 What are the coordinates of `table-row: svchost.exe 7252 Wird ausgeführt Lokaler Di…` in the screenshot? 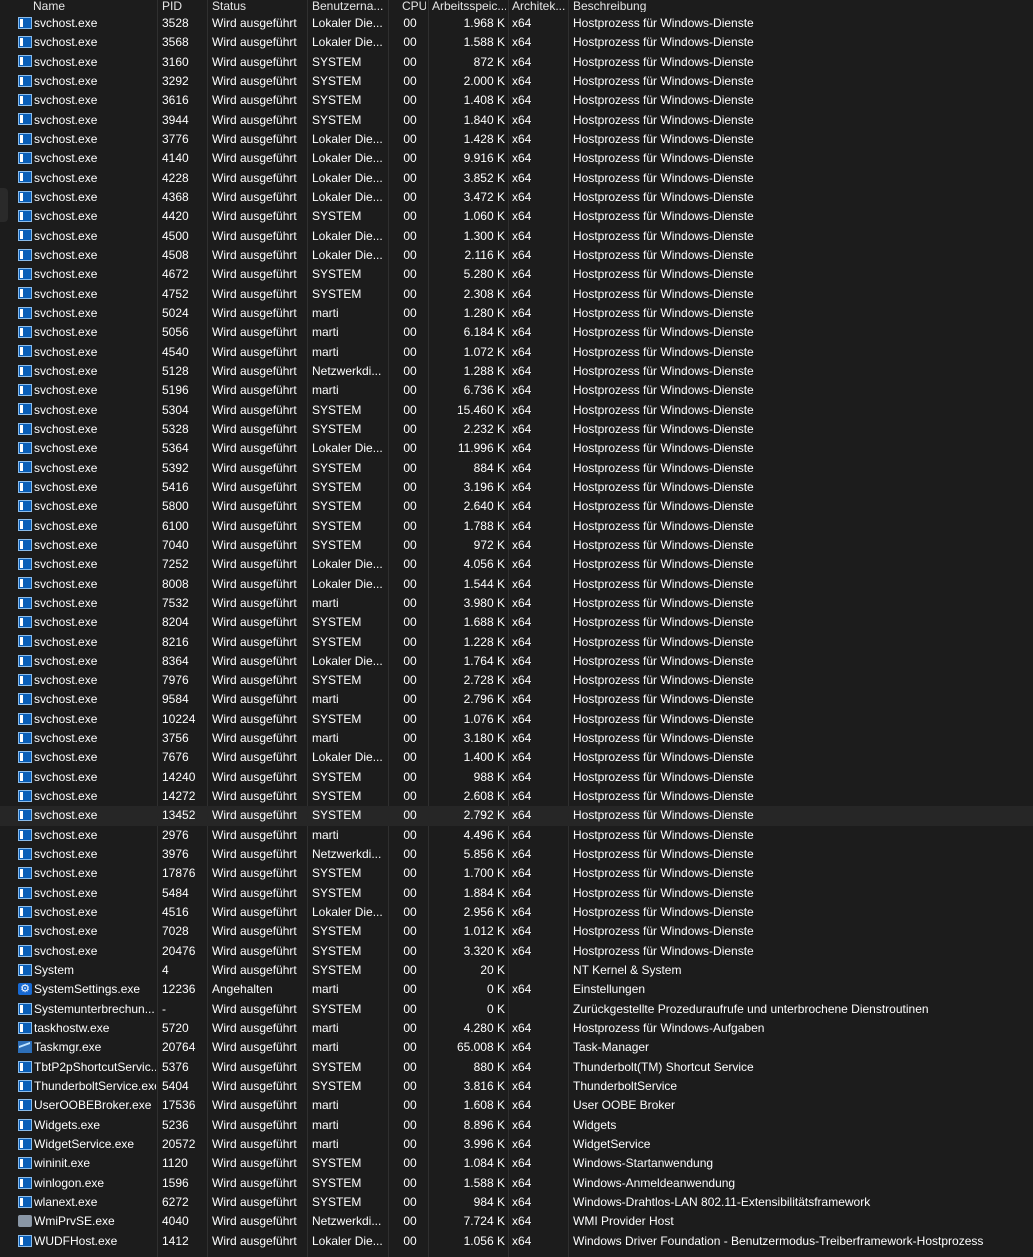 It's located at (516, 564).